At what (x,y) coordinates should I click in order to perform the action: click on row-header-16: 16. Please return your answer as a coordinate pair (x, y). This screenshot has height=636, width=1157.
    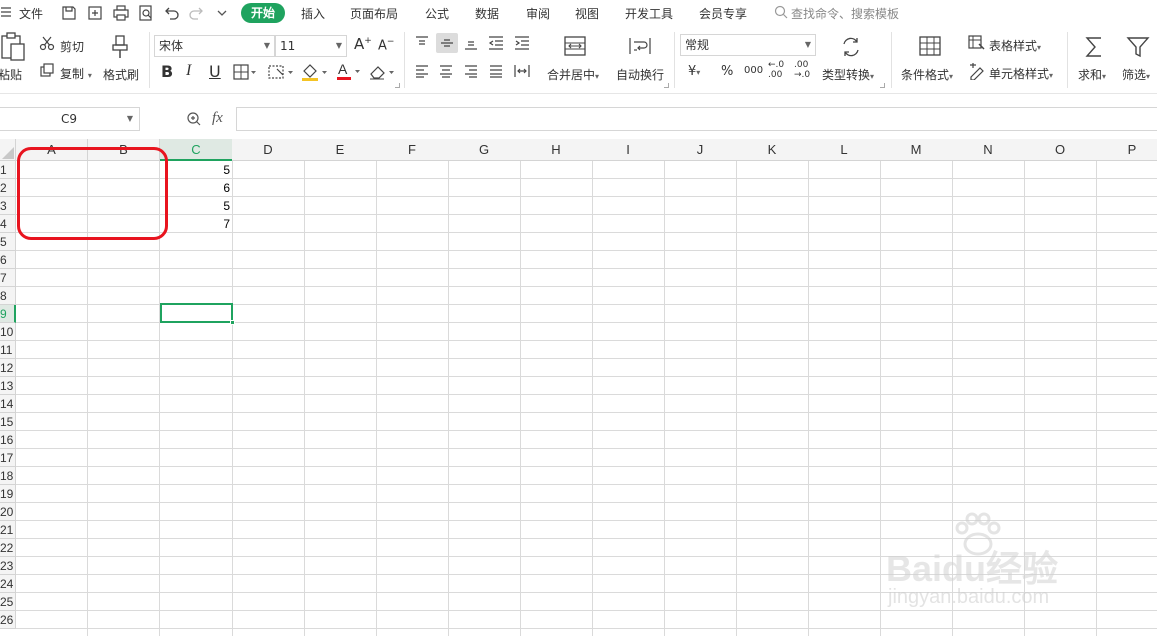
    Looking at the image, I should click on (8, 440).